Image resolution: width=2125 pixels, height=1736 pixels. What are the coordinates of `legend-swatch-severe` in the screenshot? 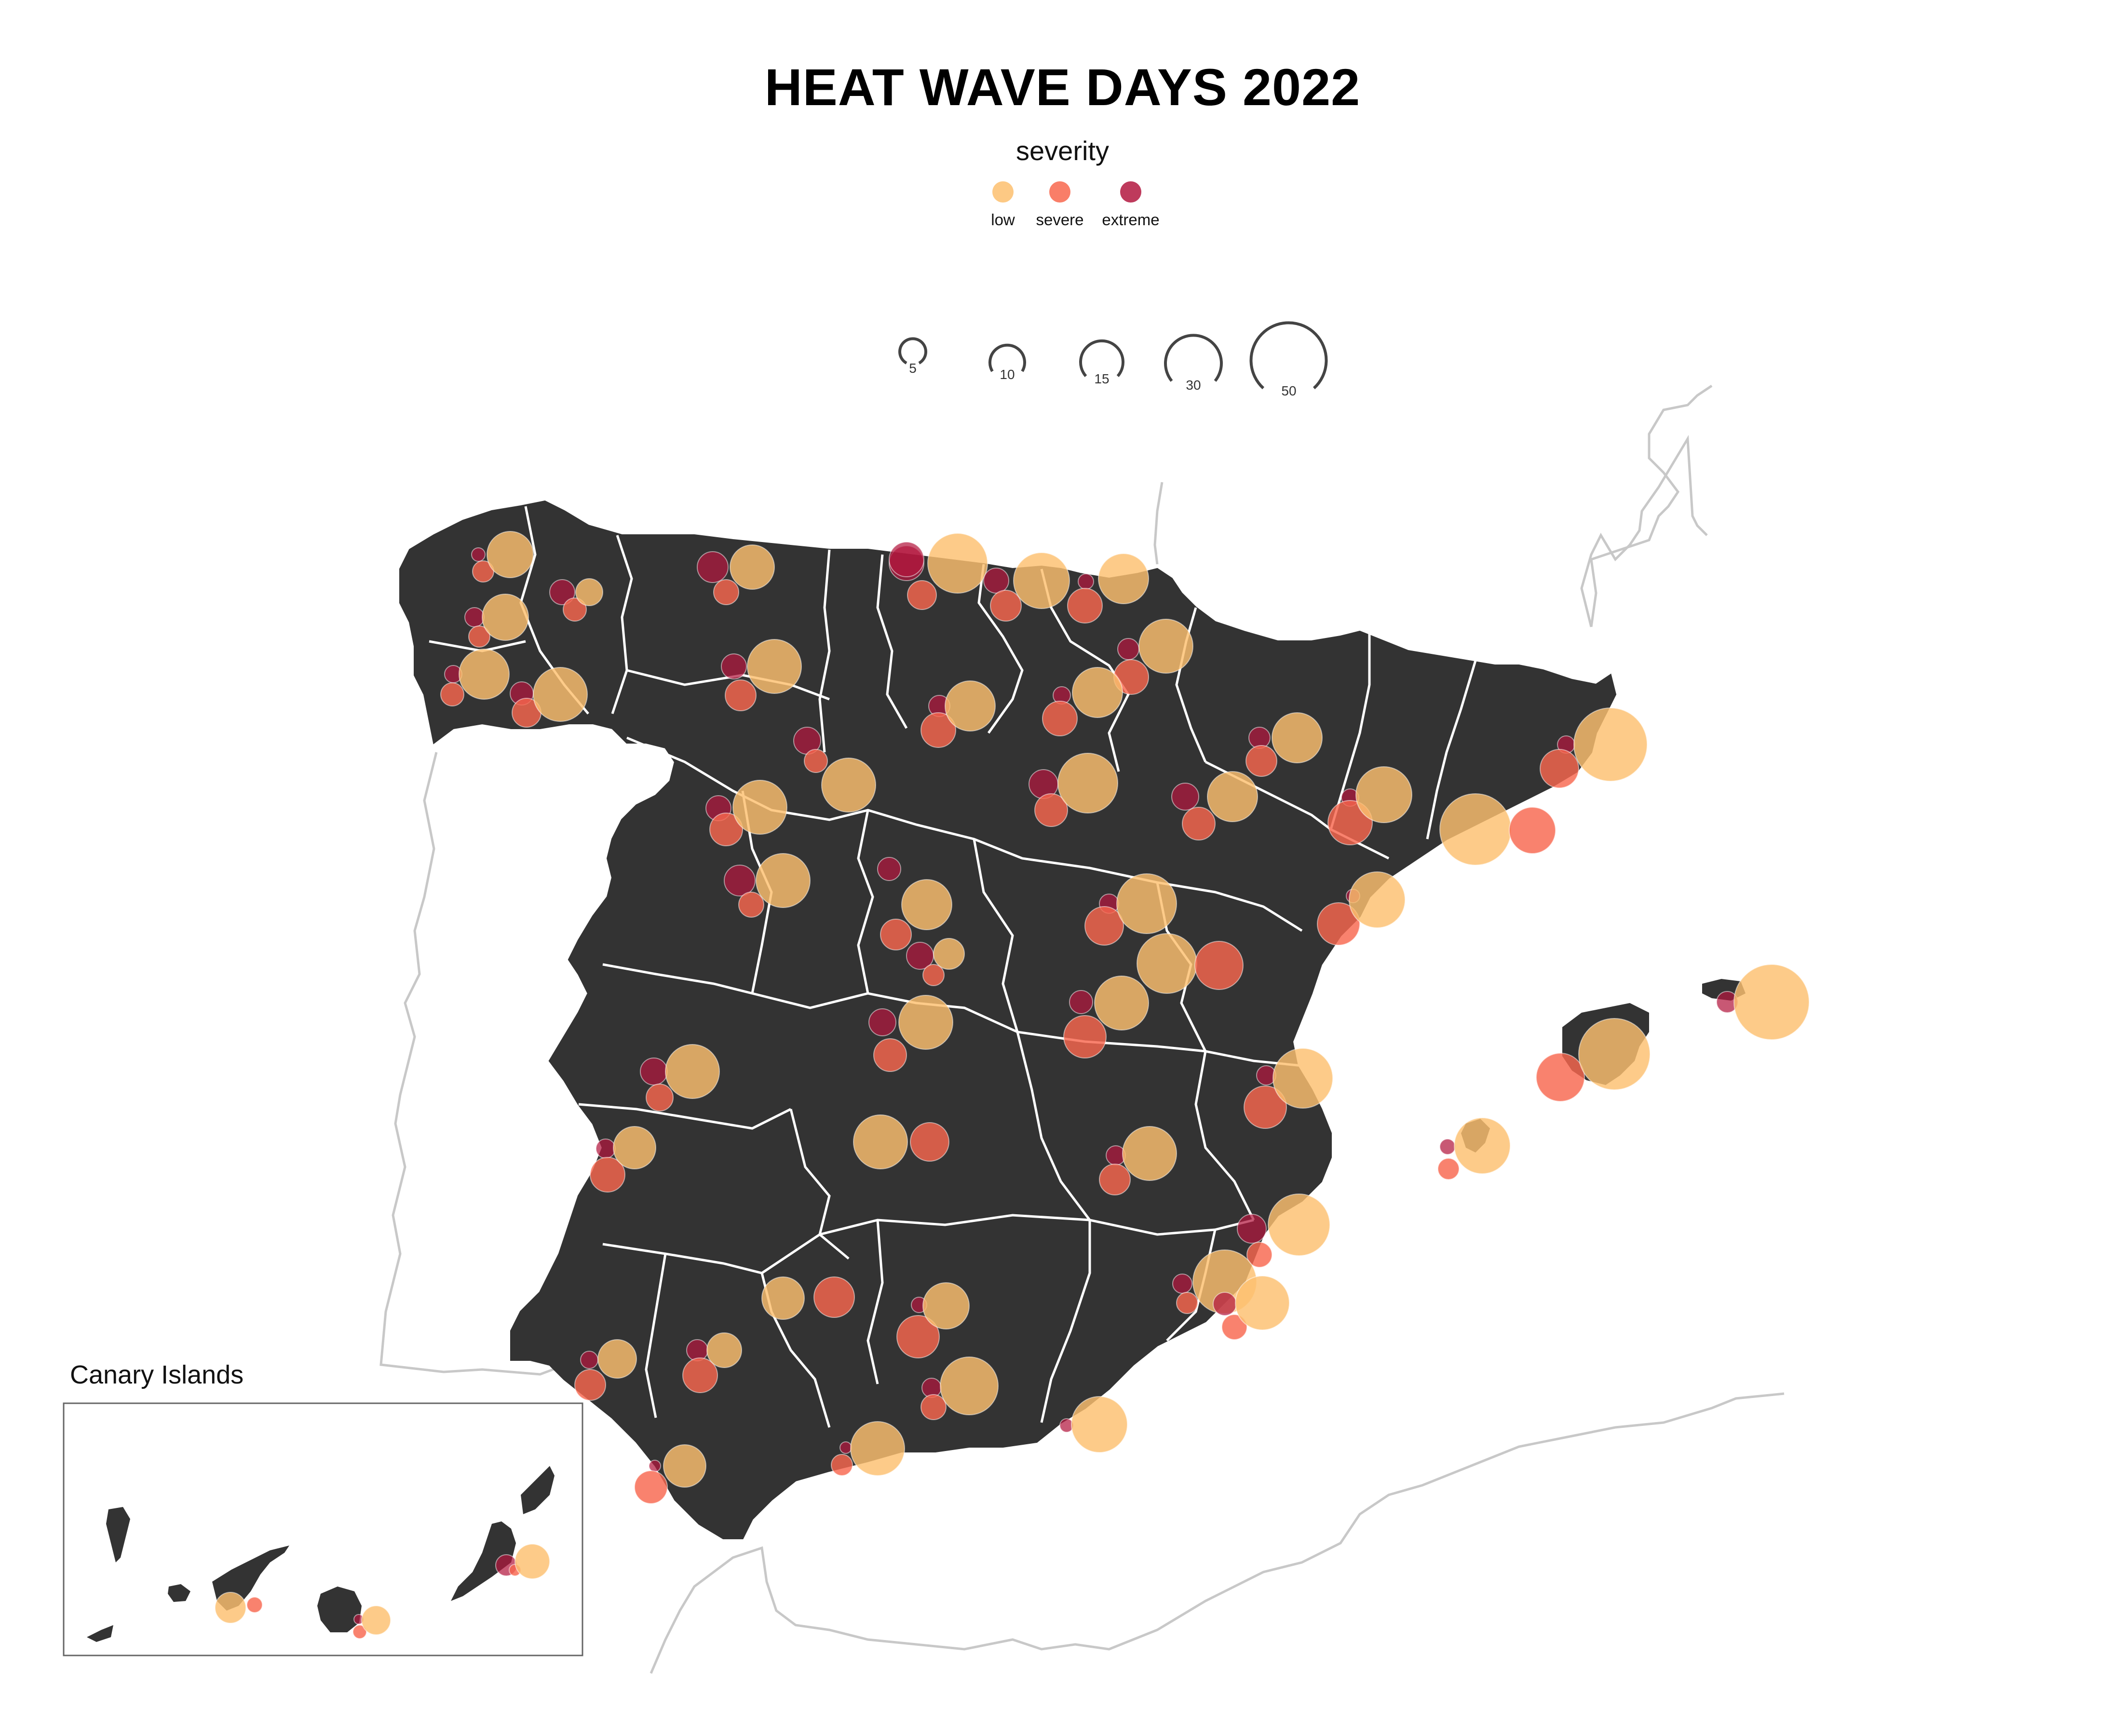 It's located at (1059, 192).